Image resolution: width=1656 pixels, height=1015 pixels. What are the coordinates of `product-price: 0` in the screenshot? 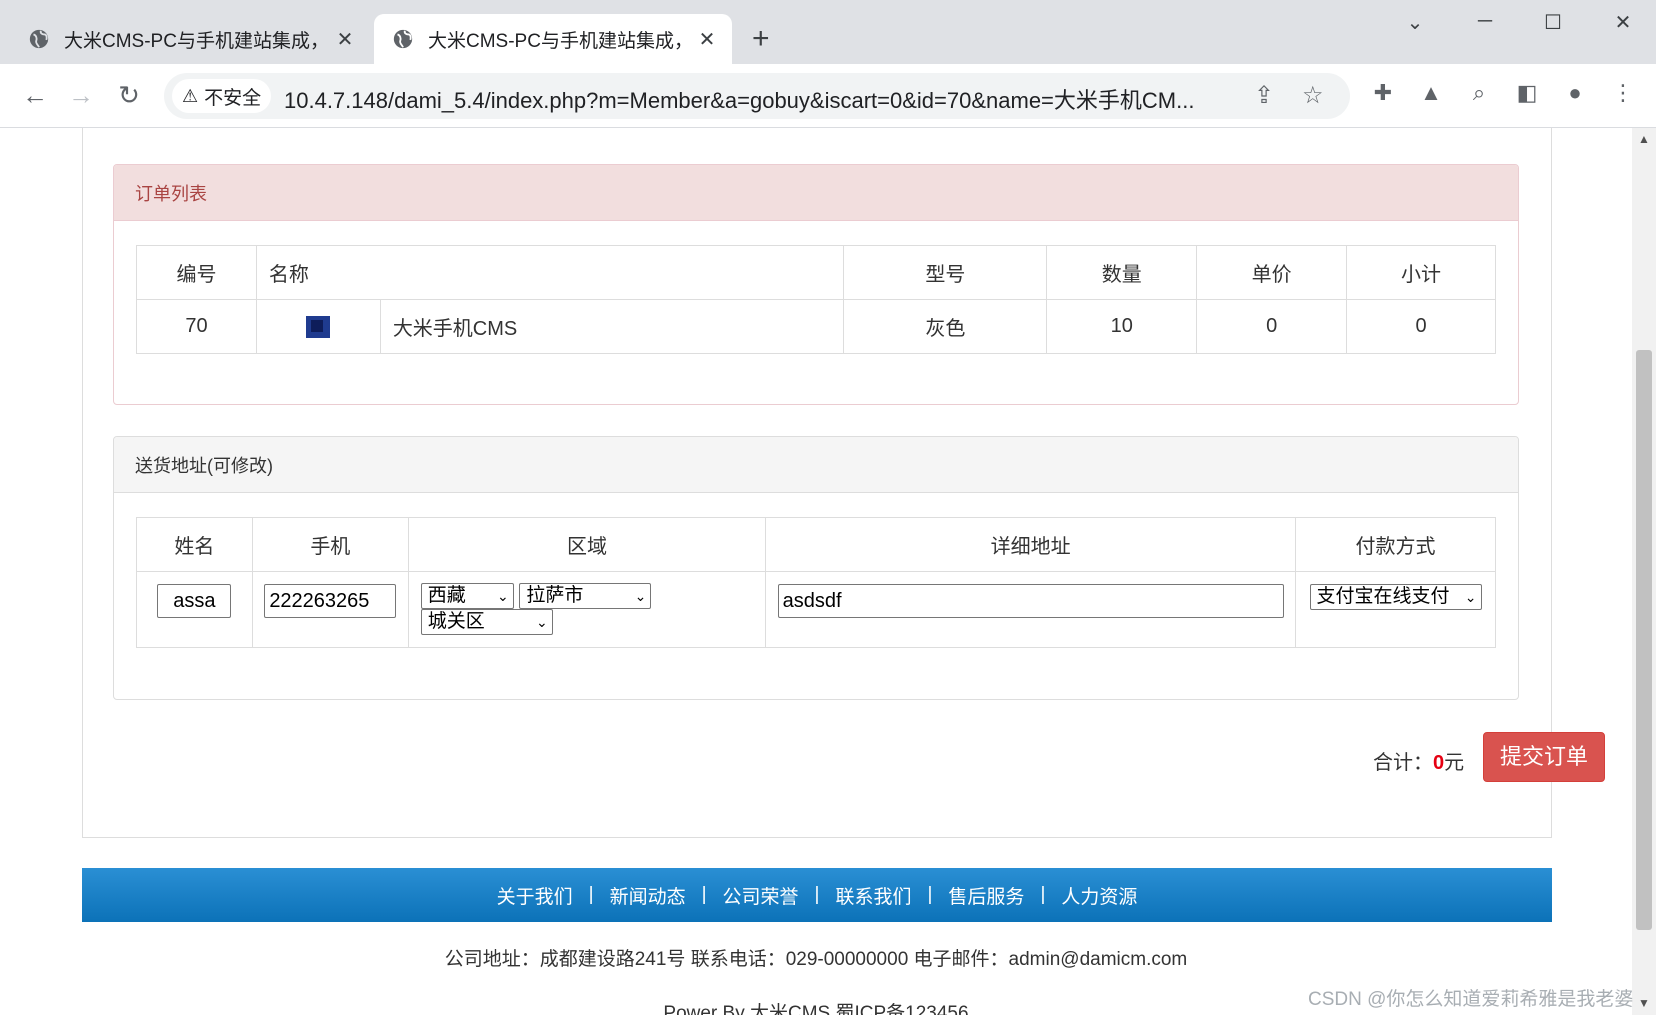 It's located at (1272, 326).